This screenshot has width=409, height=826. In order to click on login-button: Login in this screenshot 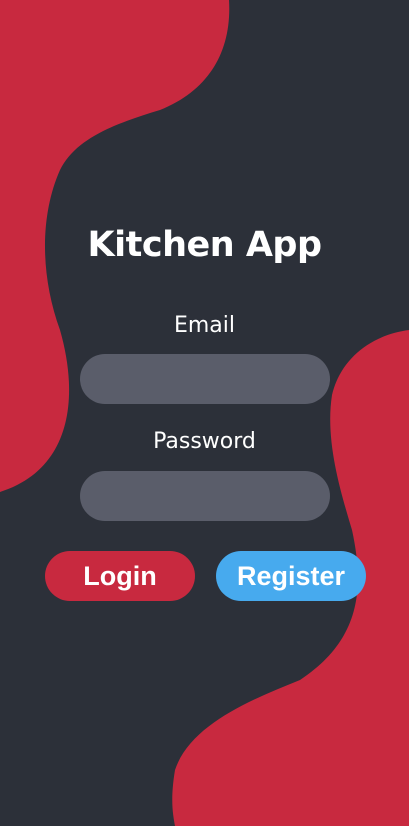, I will do `click(120, 576)`.